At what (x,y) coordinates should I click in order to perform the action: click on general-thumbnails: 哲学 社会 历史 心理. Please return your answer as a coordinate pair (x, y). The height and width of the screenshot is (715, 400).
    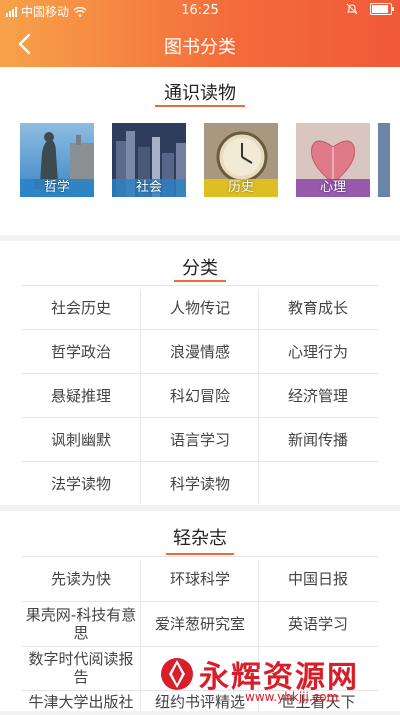
    Looking at the image, I should click on (195, 160).